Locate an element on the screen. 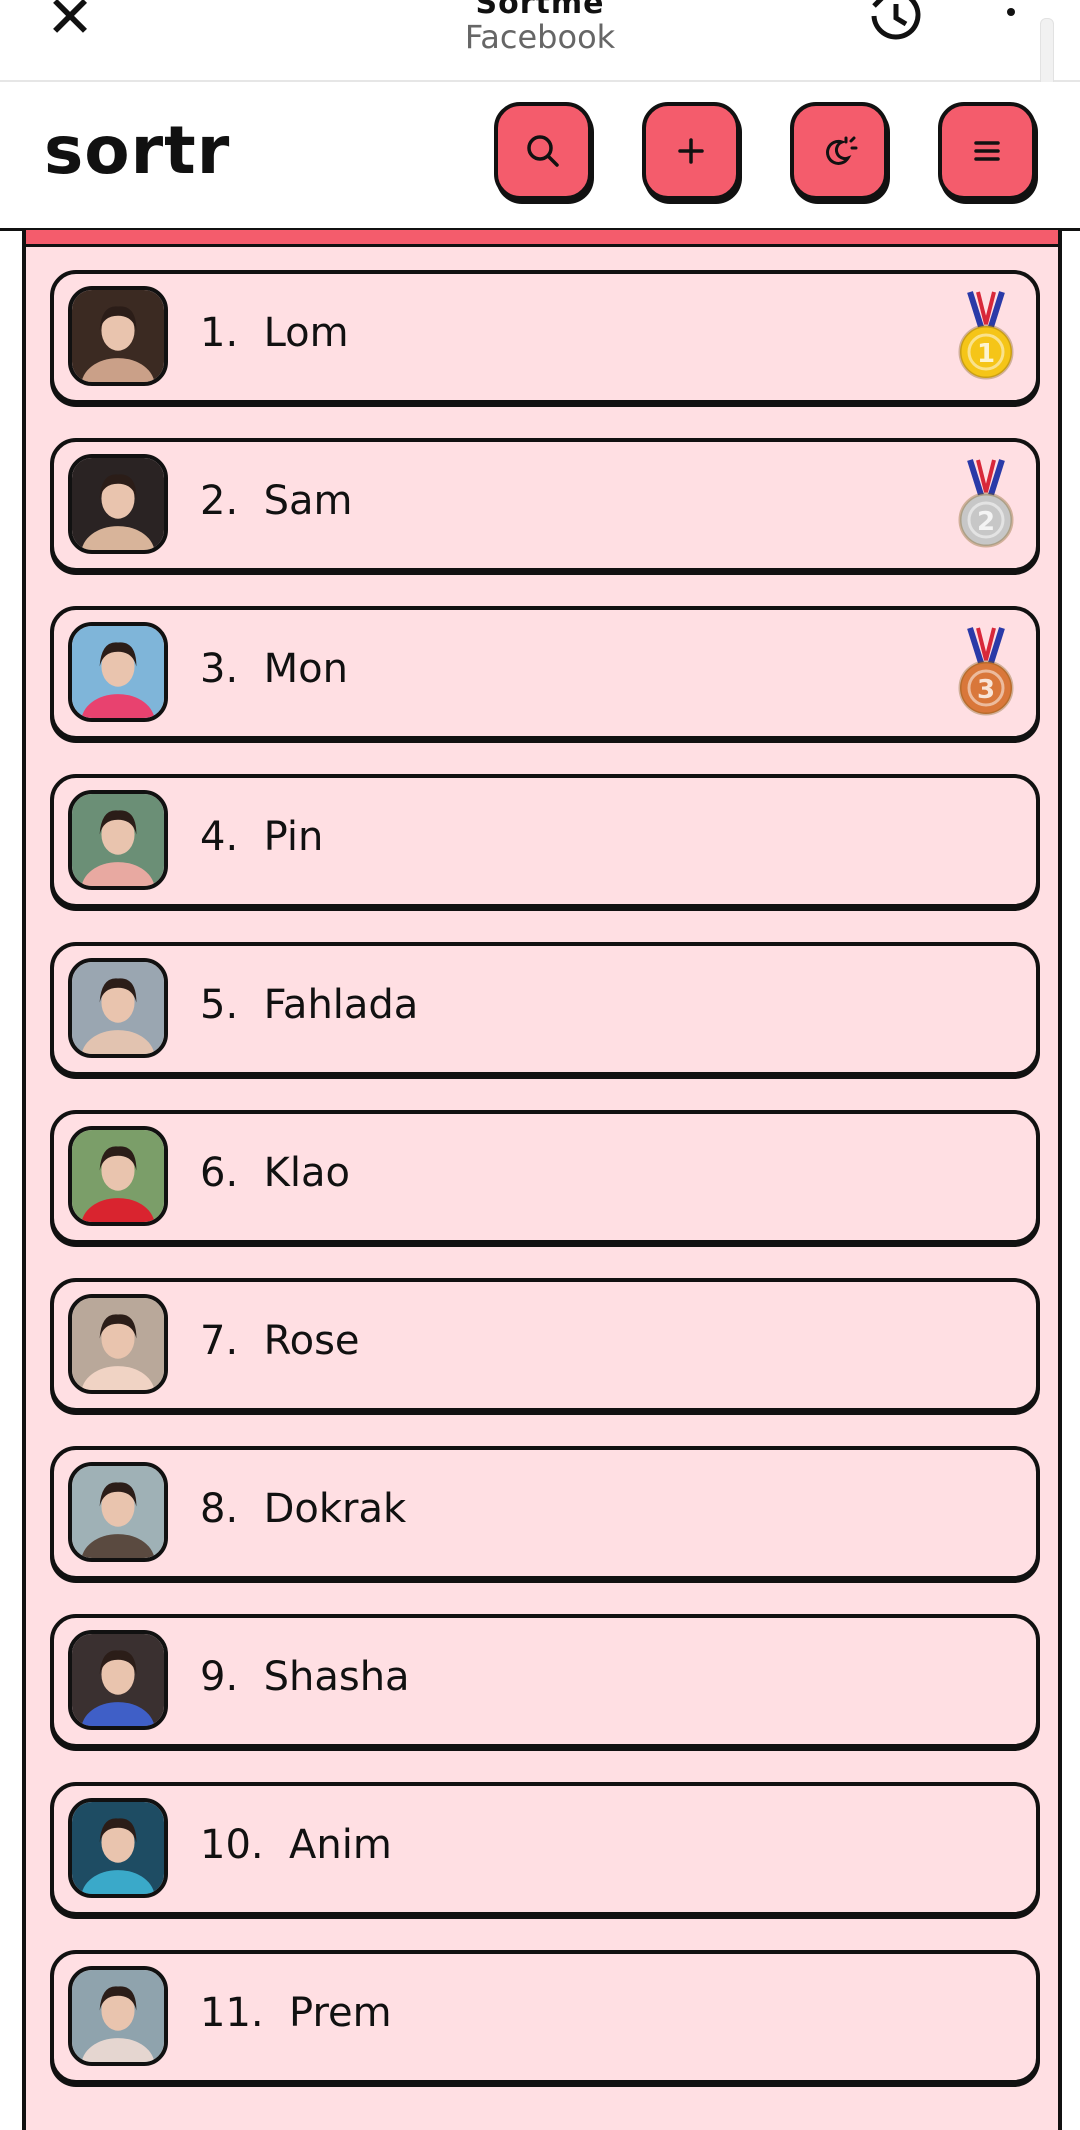  ranking-item: 7. Rose is located at coordinates (545, 1345).